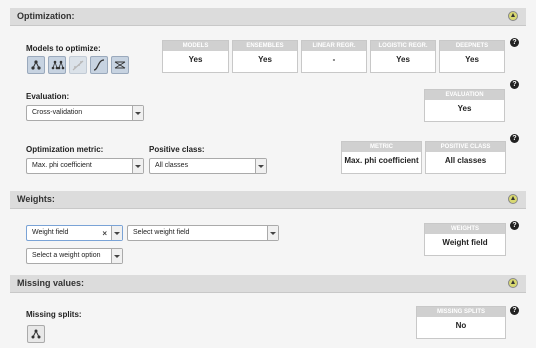 This screenshot has height=348, width=536. Describe the element at coordinates (36, 199) in the screenshot. I see `weights-title: Weights:` at that location.